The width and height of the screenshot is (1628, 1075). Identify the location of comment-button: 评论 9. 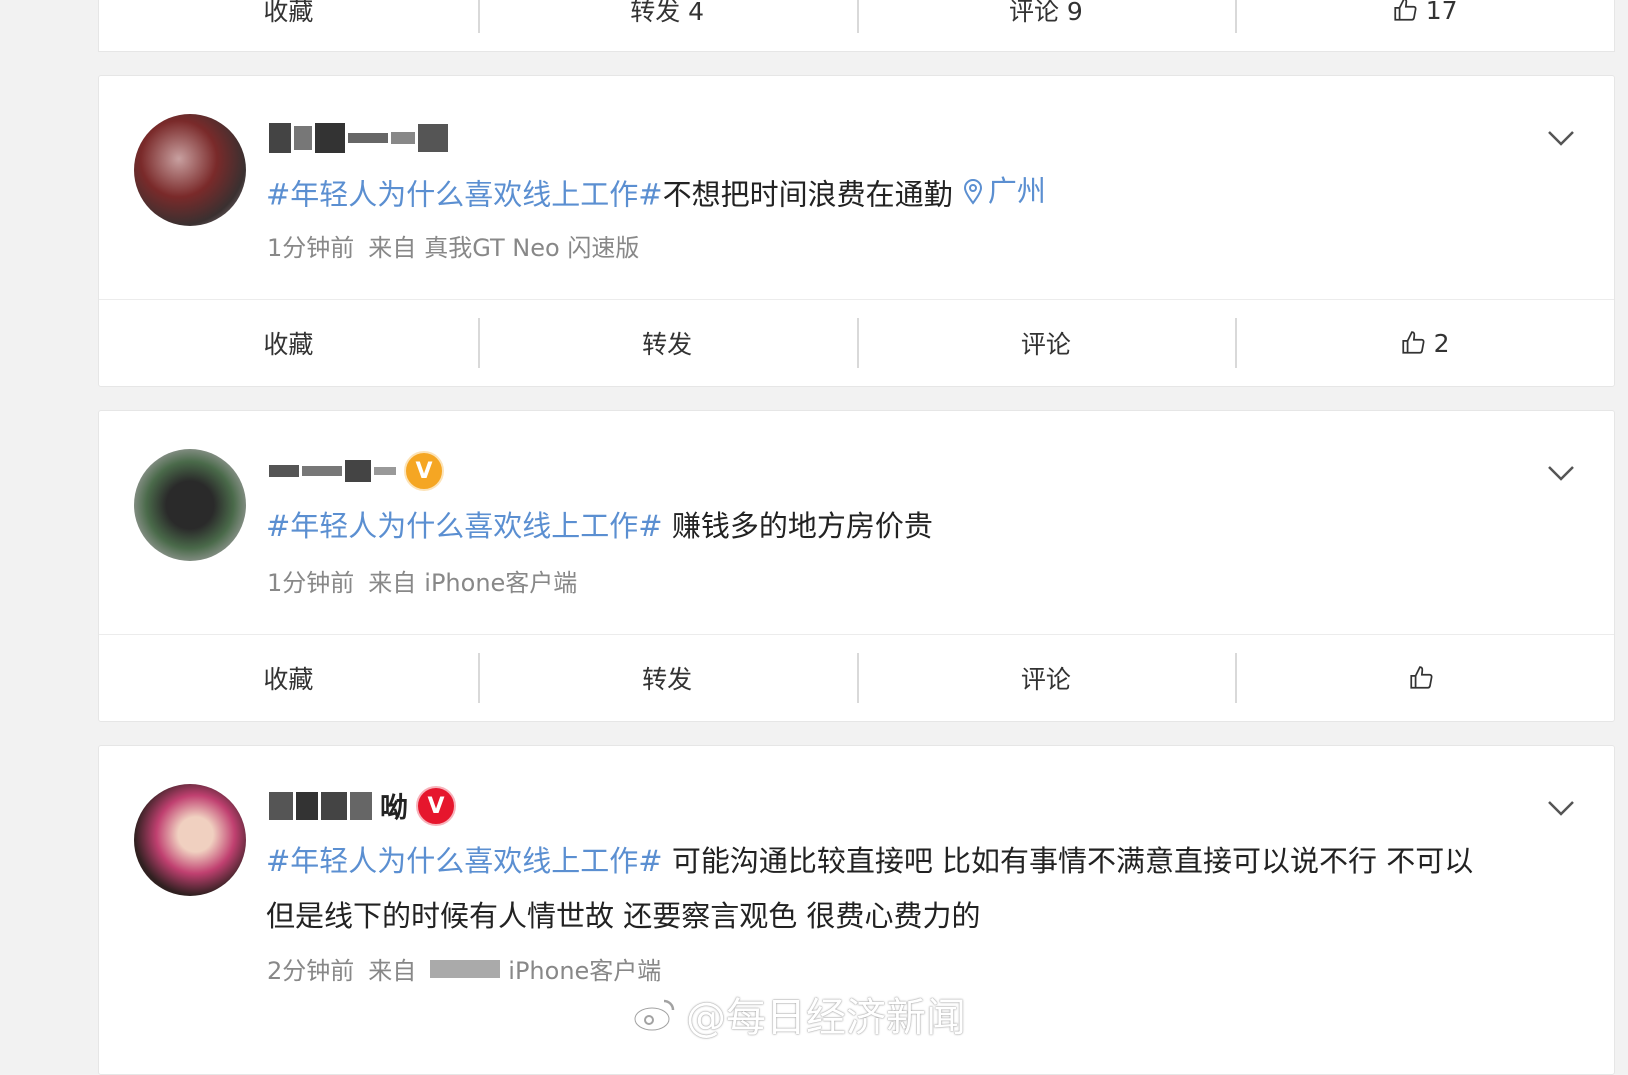
(1046, 25).